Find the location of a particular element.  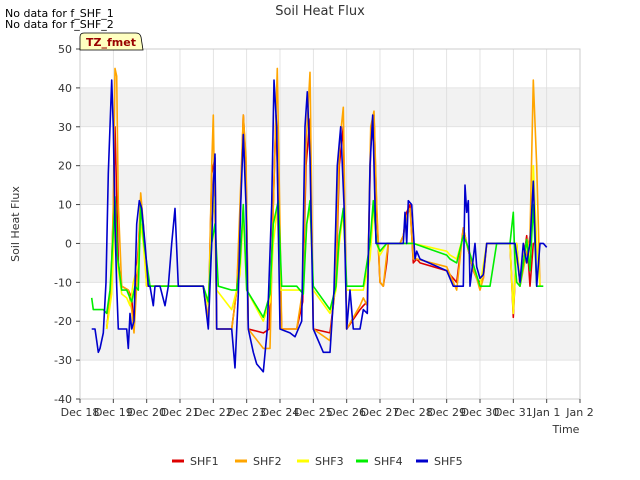

y-tick-label: 40 is located at coordinates (65, 88).